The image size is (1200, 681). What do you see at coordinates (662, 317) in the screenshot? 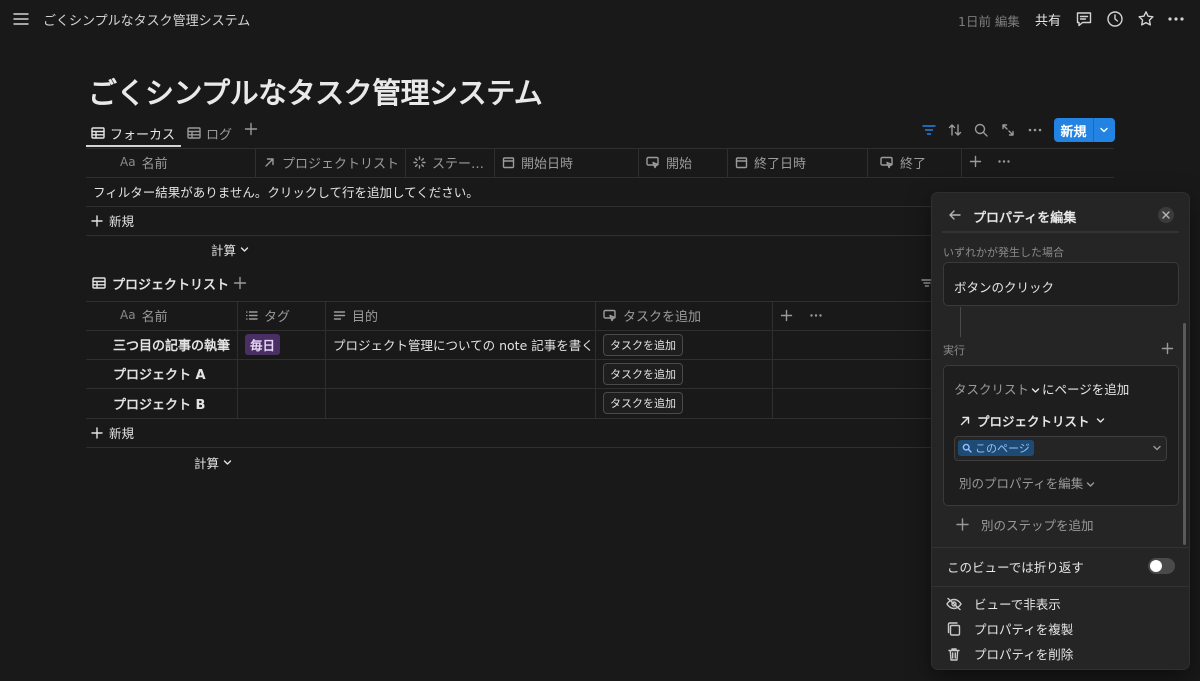
I see `column-label: タスクを追加` at bounding box center [662, 317].